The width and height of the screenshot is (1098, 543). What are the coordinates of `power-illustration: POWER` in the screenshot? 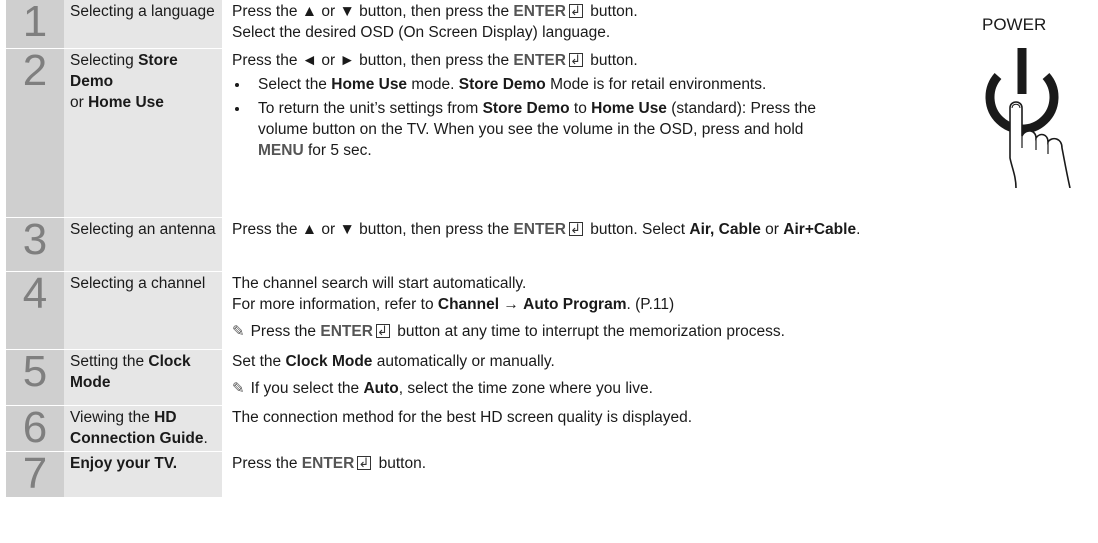 It's located at (1030, 98).